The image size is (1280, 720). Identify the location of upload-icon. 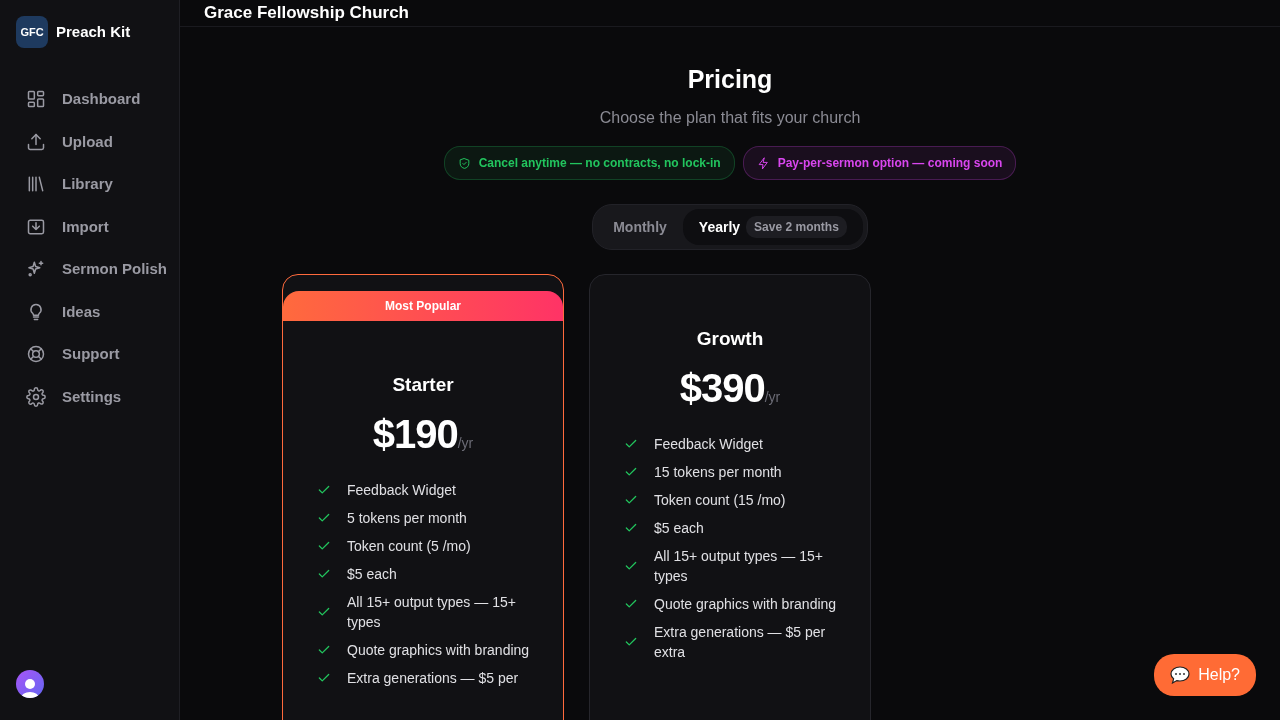
(36, 141).